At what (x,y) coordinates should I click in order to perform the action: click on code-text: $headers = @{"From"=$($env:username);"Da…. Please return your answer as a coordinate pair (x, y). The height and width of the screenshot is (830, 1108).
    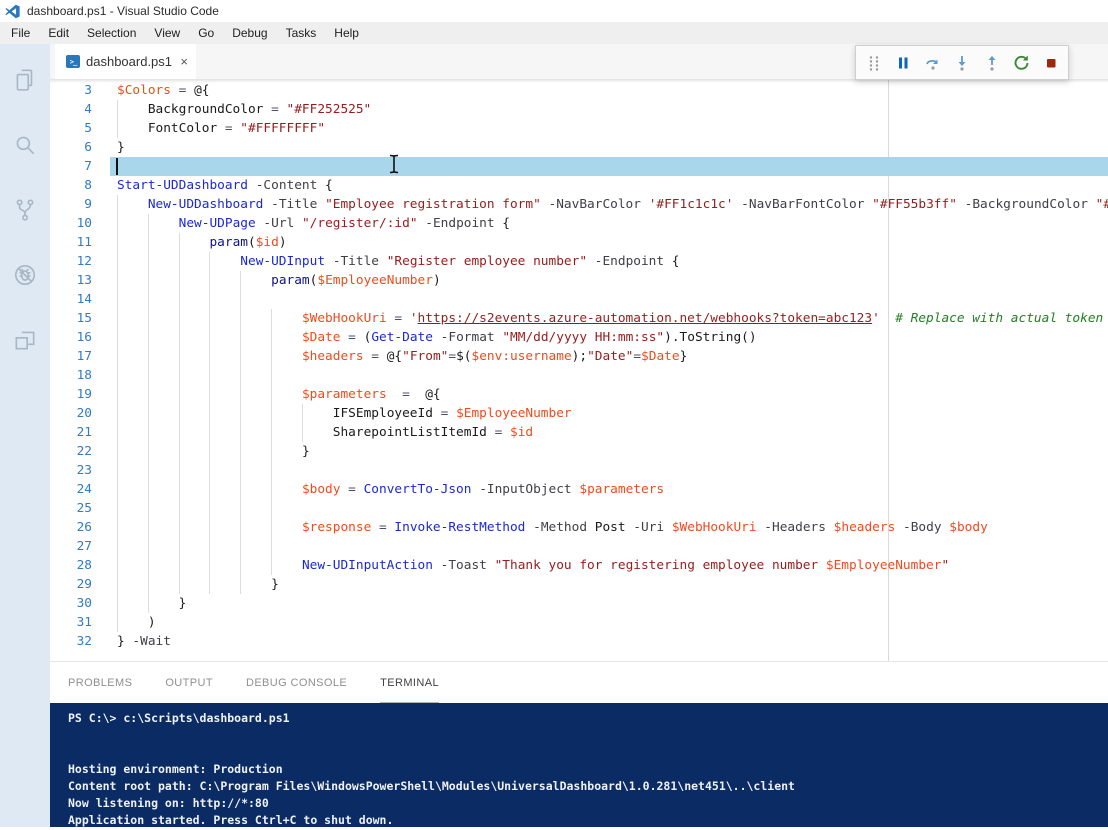
    Looking at the image, I should click on (494, 356).